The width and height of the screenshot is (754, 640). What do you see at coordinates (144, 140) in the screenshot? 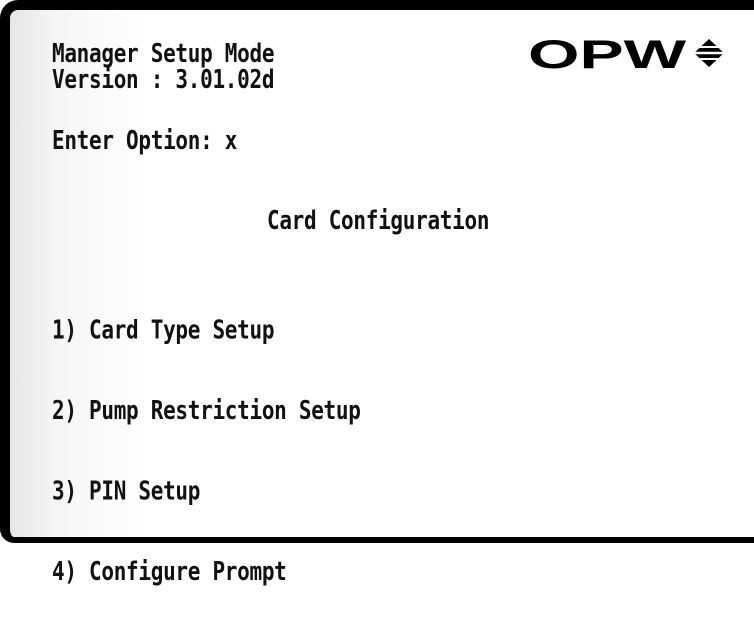
I see `option-prompt: Enter Option: x` at bounding box center [144, 140].